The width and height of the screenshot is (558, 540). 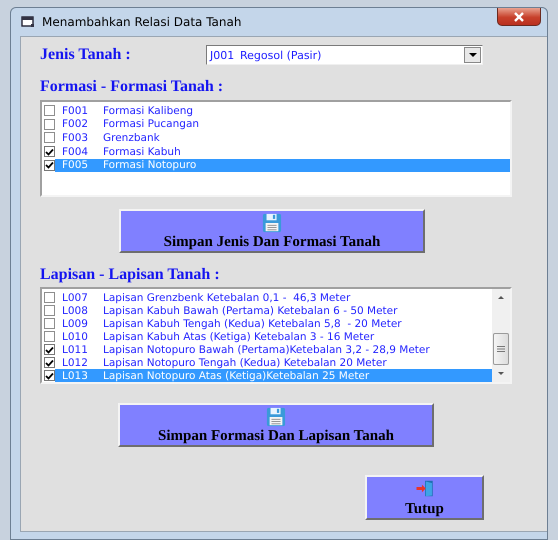 I want to click on close-button: Tutup, so click(x=424, y=497).